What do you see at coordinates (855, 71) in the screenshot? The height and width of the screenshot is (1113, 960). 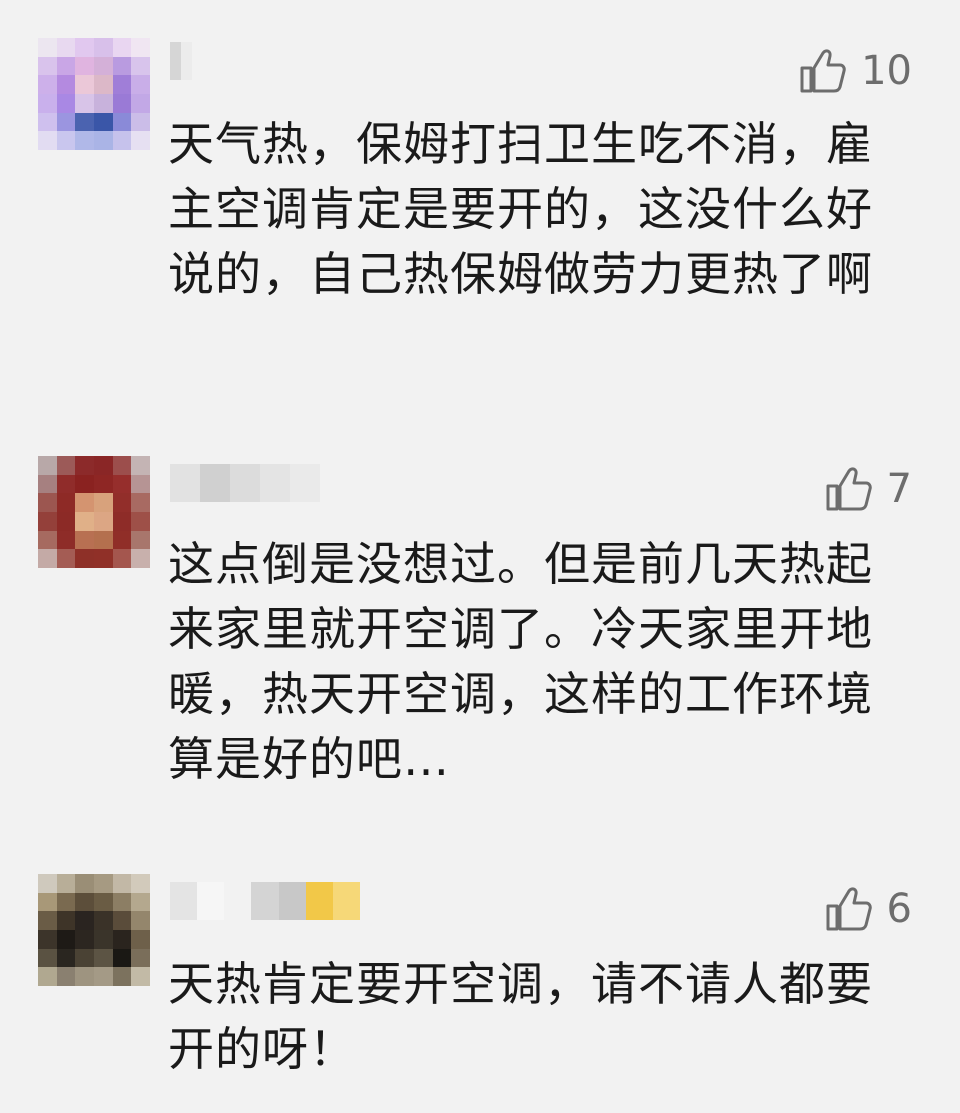 I see `like-button: 10` at bounding box center [855, 71].